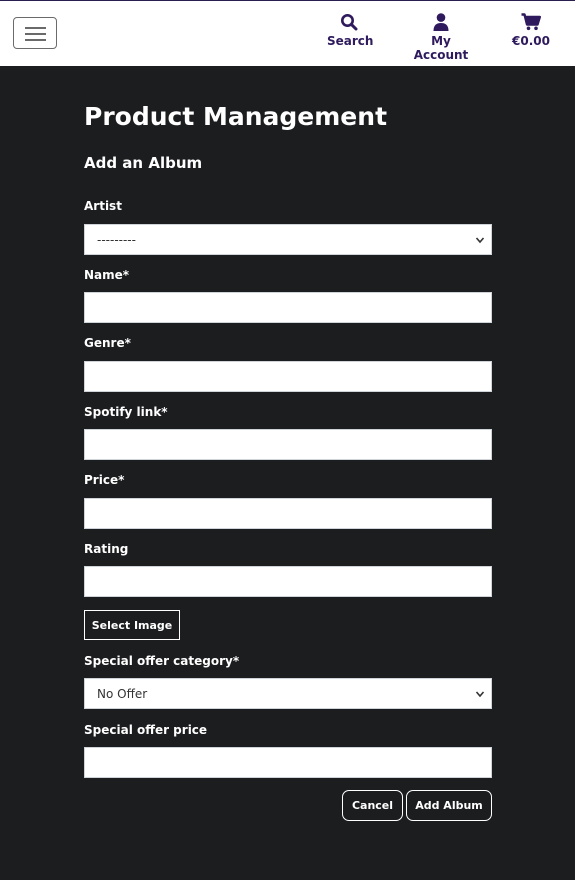  I want to click on price-label: Price*, so click(104, 480).